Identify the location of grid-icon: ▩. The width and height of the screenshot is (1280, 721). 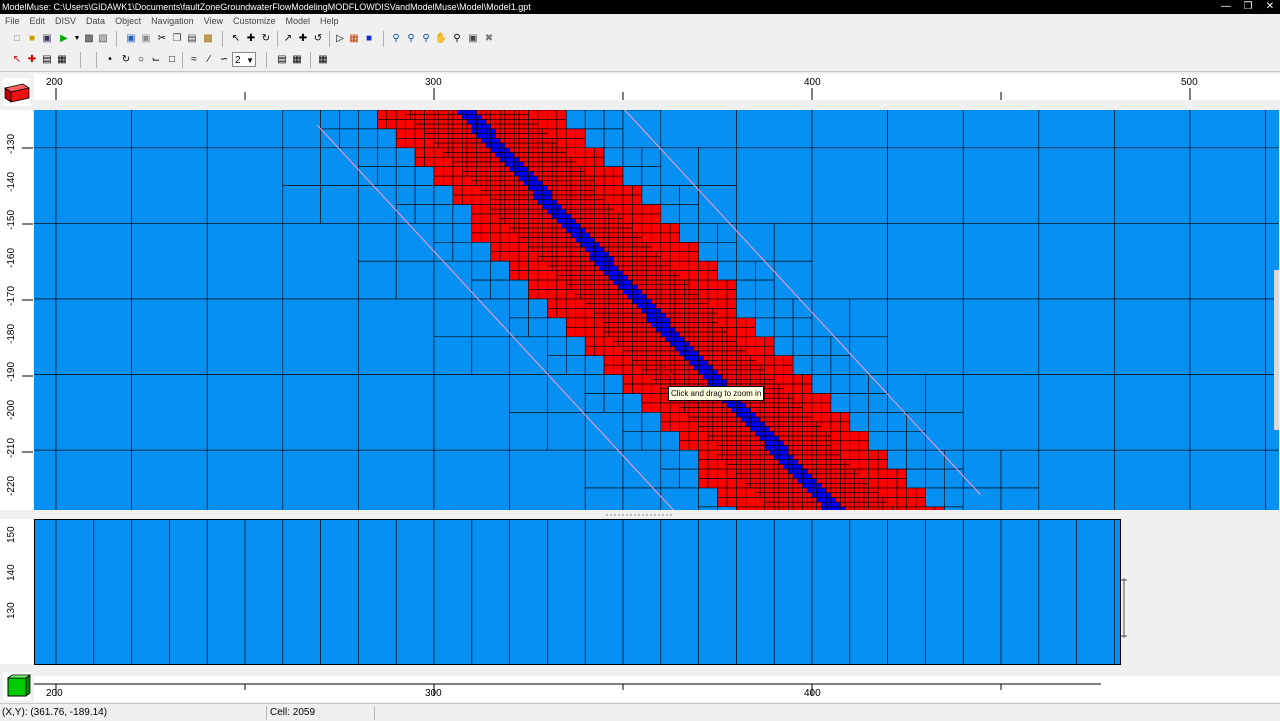
(208, 39).